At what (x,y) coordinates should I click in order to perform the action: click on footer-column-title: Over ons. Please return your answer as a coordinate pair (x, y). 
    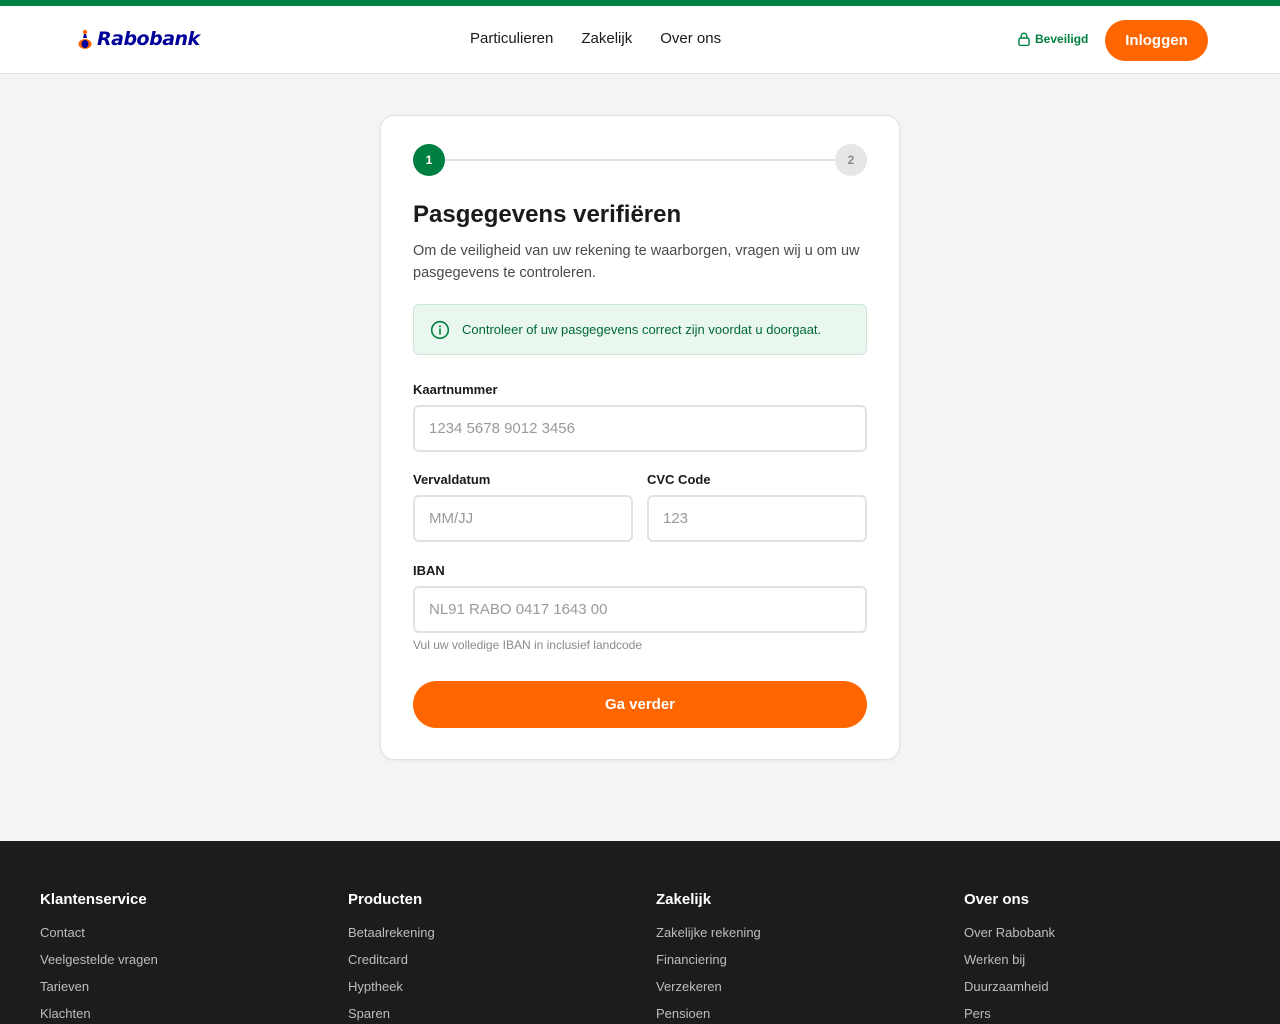
    Looking at the image, I should click on (997, 899).